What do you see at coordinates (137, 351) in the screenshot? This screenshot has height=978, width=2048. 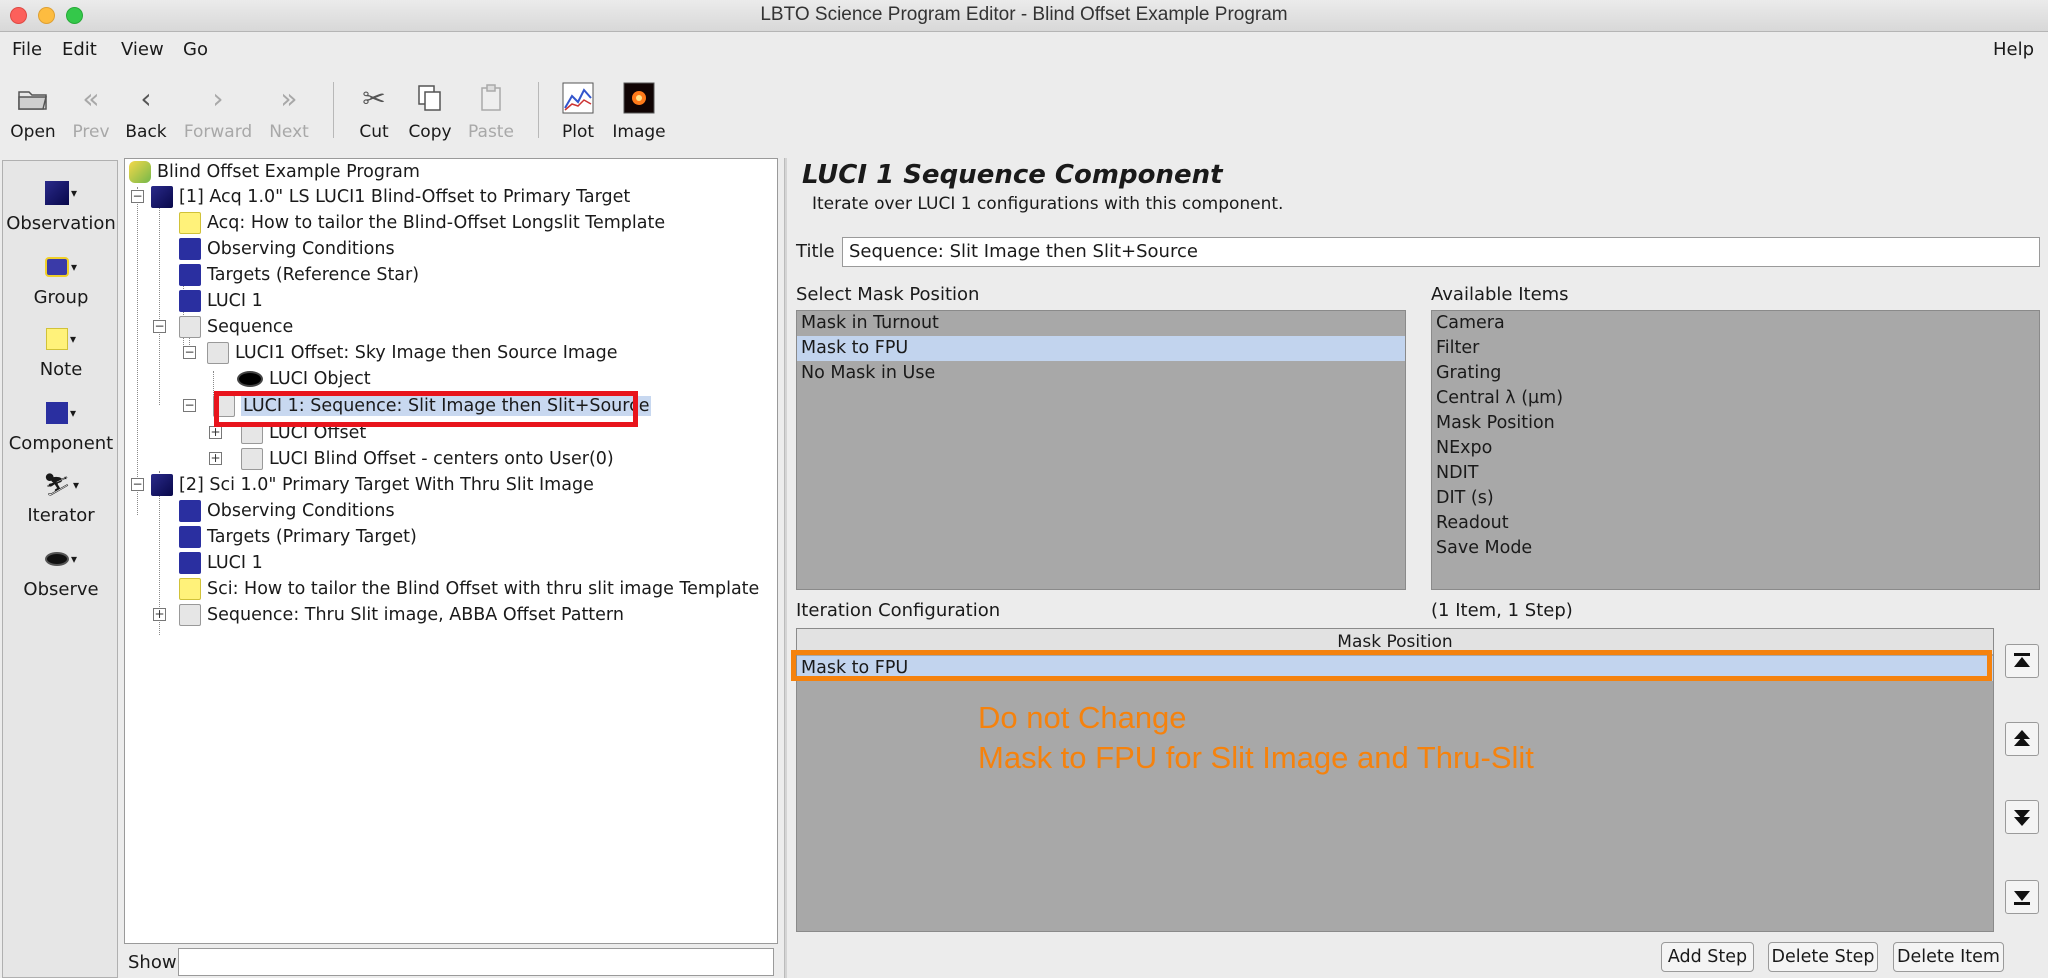 I see `tree-connector` at bounding box center [137, 351].